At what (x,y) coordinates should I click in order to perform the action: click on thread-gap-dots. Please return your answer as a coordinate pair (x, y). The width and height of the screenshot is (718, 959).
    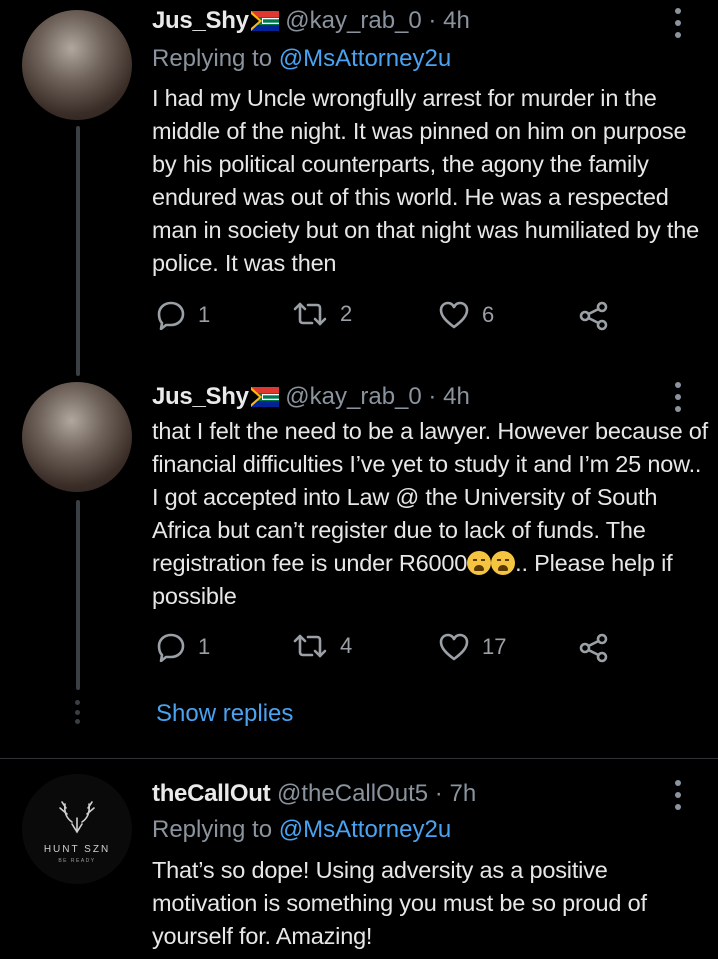
    Looking at the image, I should click on (78, 712).